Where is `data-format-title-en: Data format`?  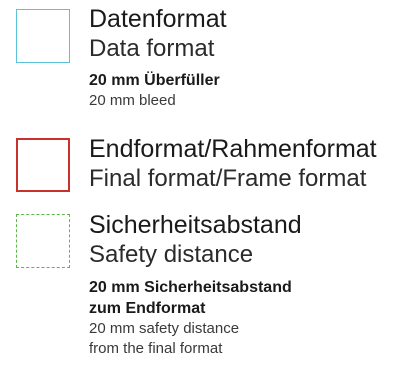
data-format-title-en: Data format is located at coordinates (152, 48).